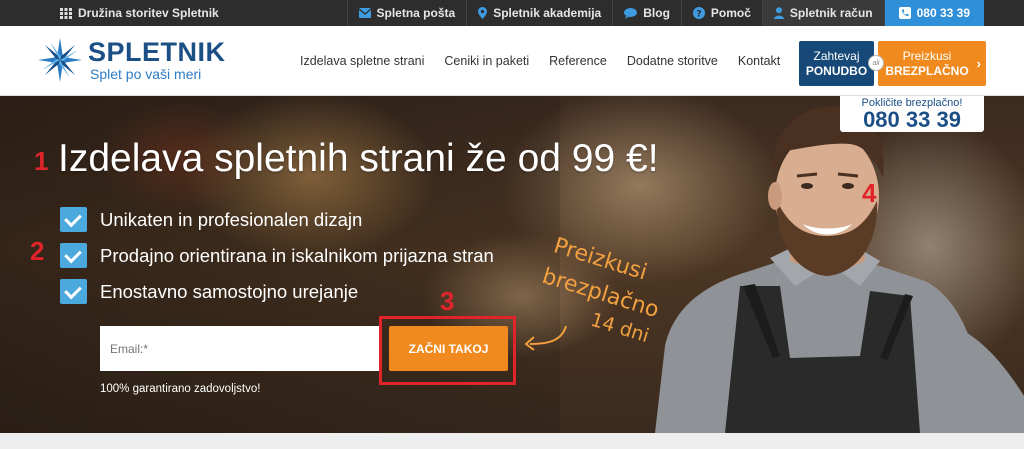 This screenshot has height=449, width=1024. What do you see at coordinates (927, 70) in the screenshot?
I see `free-trial-line2: BREZPLAČNO` at bounding box center [927, 70].